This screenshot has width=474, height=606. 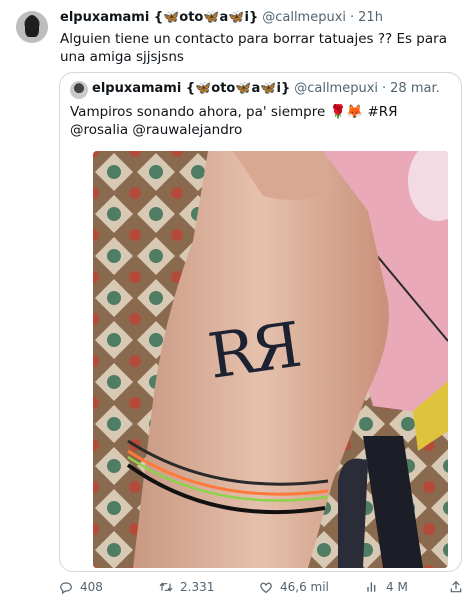 I want to click on action-bar: 408 2.331 46,6 mil 4 M, so click(x=263, y=587).